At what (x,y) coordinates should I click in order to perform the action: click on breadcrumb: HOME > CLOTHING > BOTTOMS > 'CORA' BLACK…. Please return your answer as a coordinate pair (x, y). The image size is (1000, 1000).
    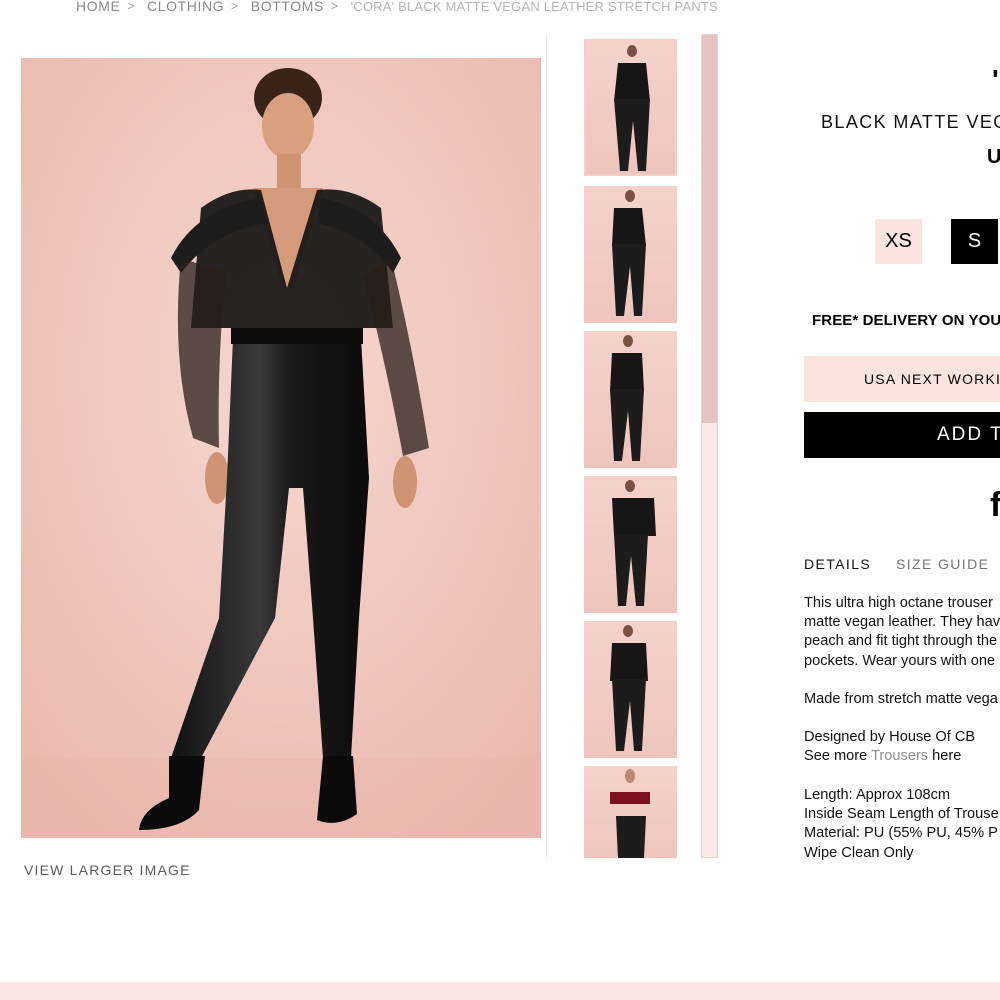
    Looking at the image, I should click on (397, 8).